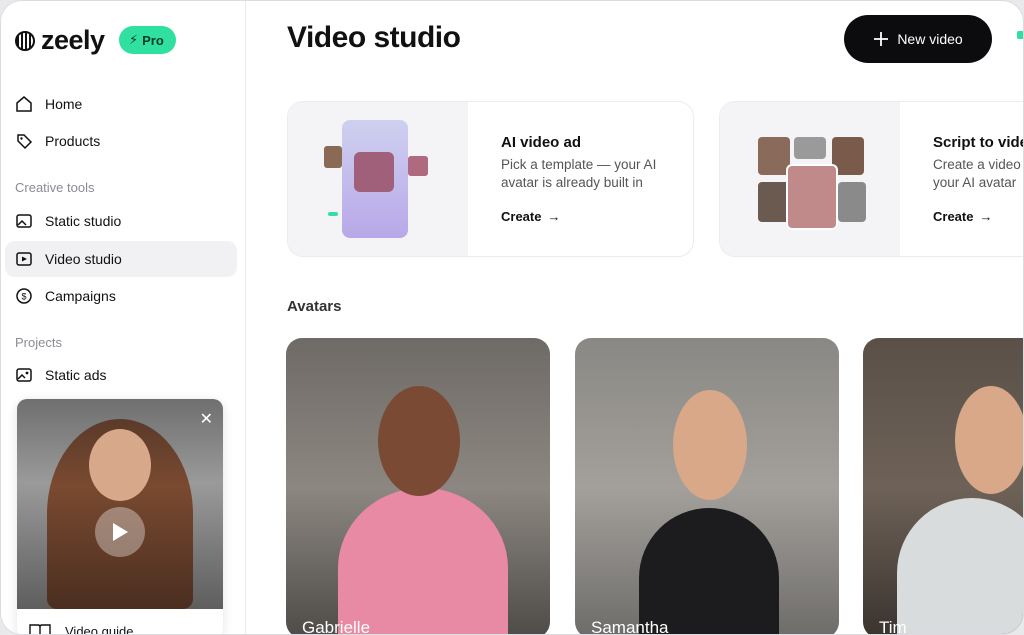 The width and height of the screenshot is (1024, 635). Describe the element at coordinates (121, 104) in the screenshot. I see `sidebar-item-home: Home` at that location.